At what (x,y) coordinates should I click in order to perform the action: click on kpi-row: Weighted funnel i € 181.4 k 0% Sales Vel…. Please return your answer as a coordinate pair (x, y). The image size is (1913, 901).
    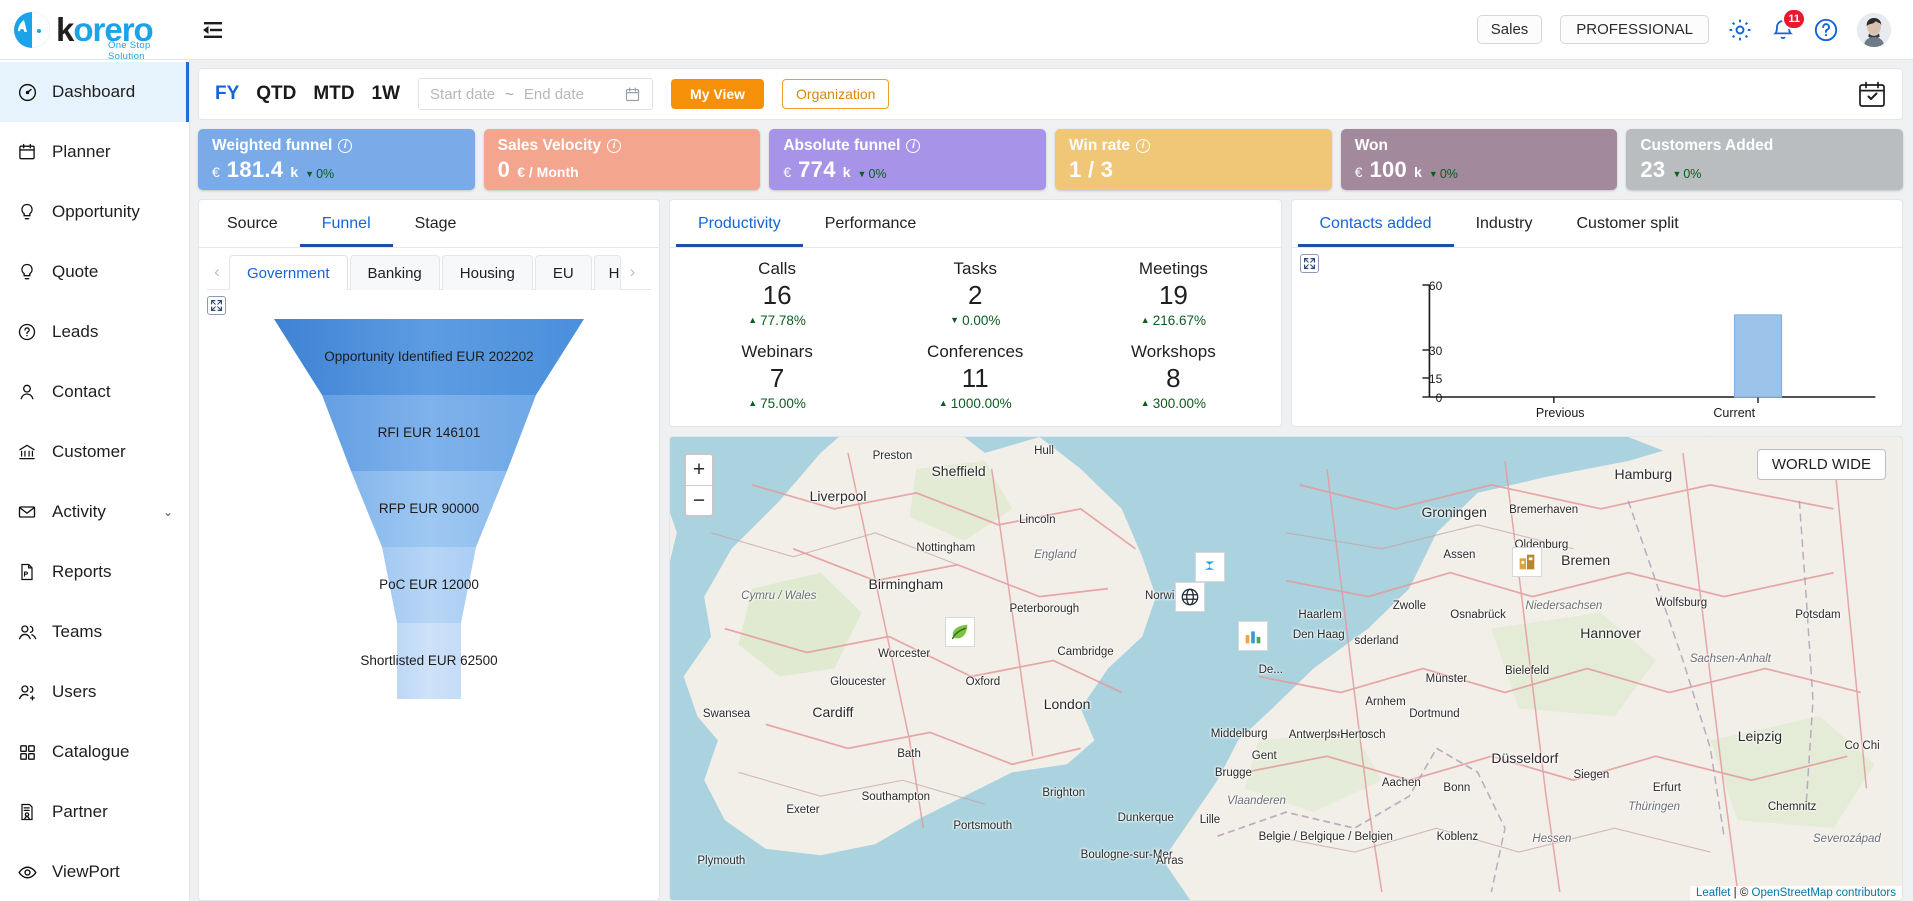
    Looking at the image, I should click on (1051, 159).